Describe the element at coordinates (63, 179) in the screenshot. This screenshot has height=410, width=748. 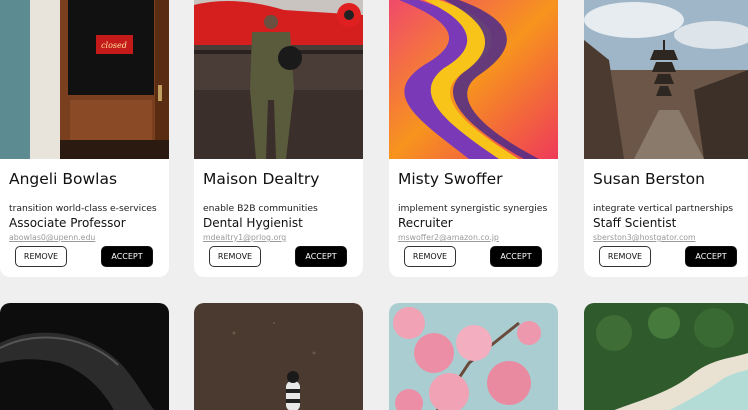
I see `profile-name: Angeli Bowlas` at that location.